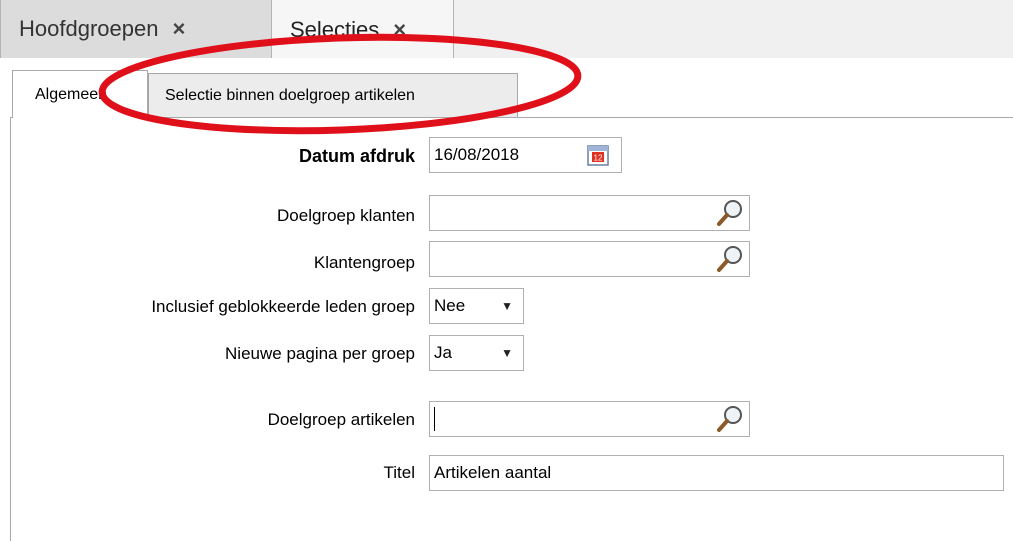  What do you see at coordinates (450, 305) in the screenshot?
I see `inclusief-geblokkeerde-value: Nee` at bounding box center [450, 305].